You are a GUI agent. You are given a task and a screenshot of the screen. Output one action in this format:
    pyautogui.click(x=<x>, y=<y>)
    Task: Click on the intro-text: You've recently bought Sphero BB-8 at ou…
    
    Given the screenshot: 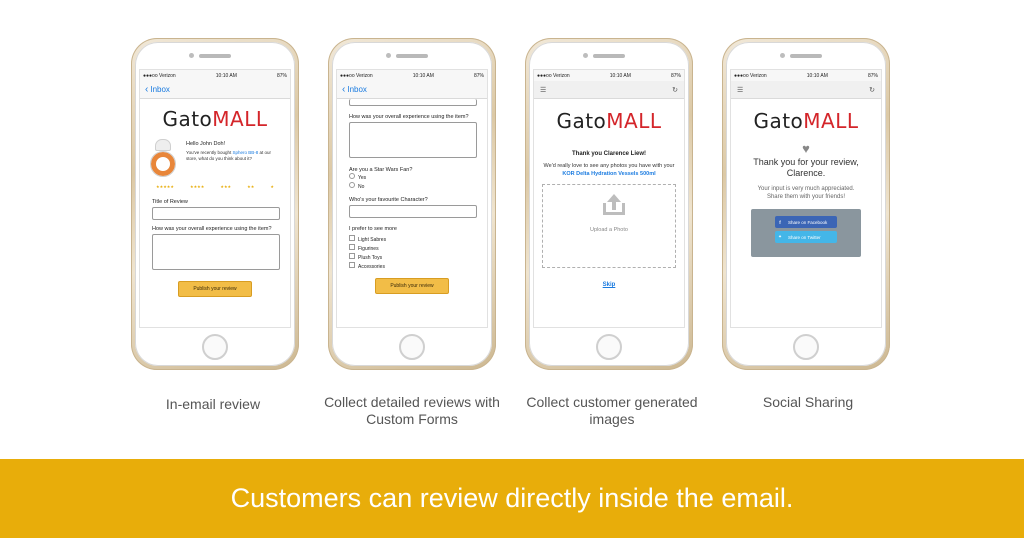 What is the action you would take?
    pyautogui.click(x=229, y=155)
    